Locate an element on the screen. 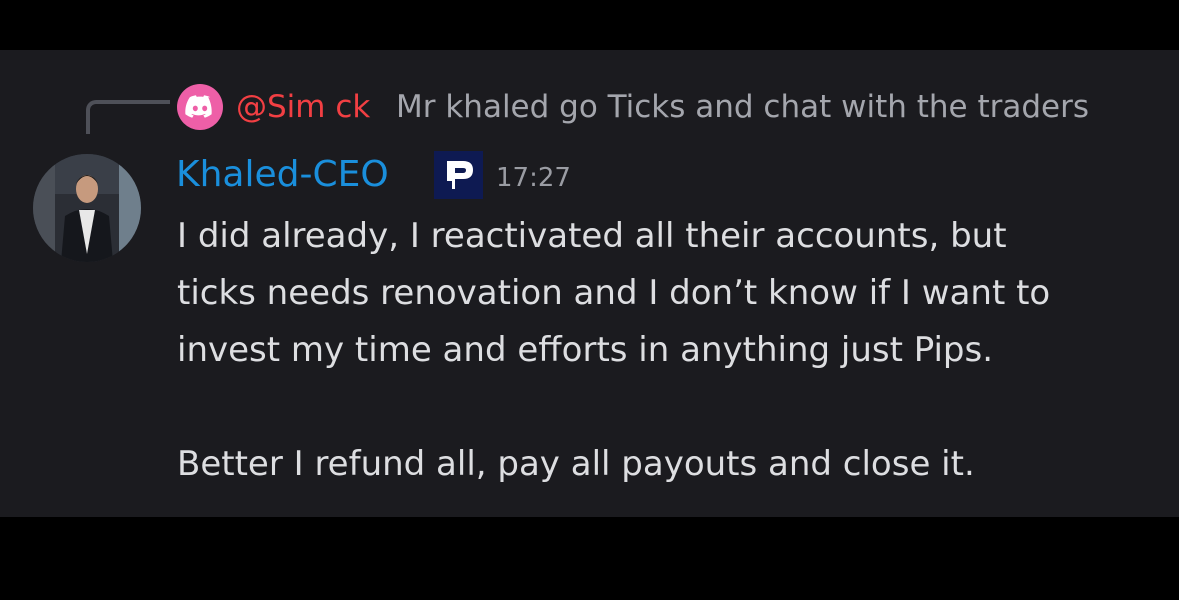 The width and height of the screenshot is (1179, 600). avatar-photo is located at coordinates (87, 208).